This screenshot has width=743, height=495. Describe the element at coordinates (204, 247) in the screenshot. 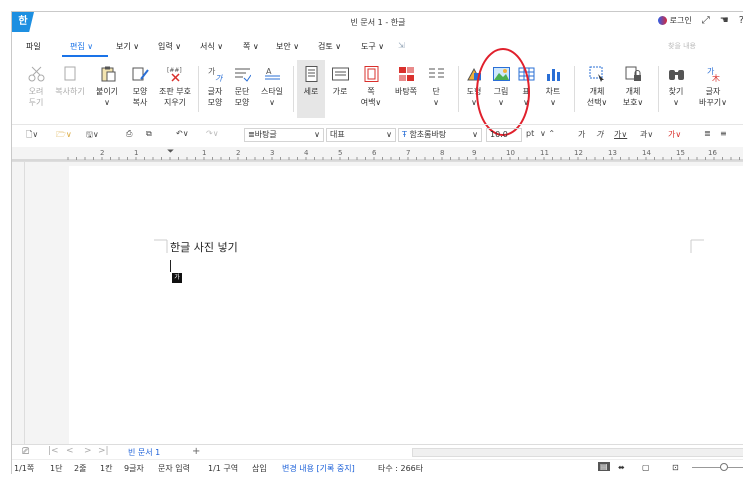

I see `document-text: 한글 사진 넣기` at that location.